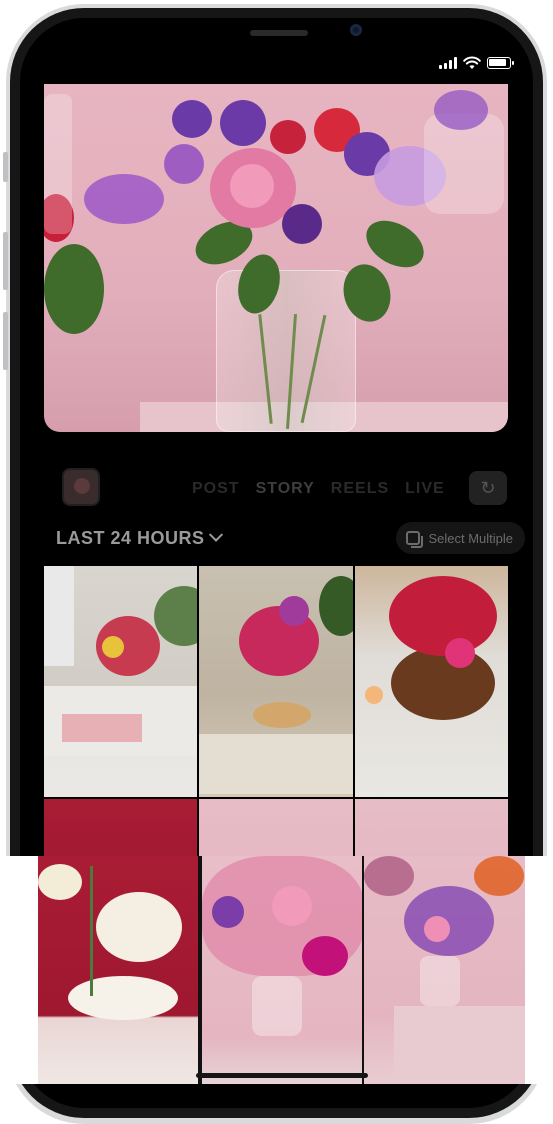  I want to click on cellular-signal-icon, so click(448, 63).